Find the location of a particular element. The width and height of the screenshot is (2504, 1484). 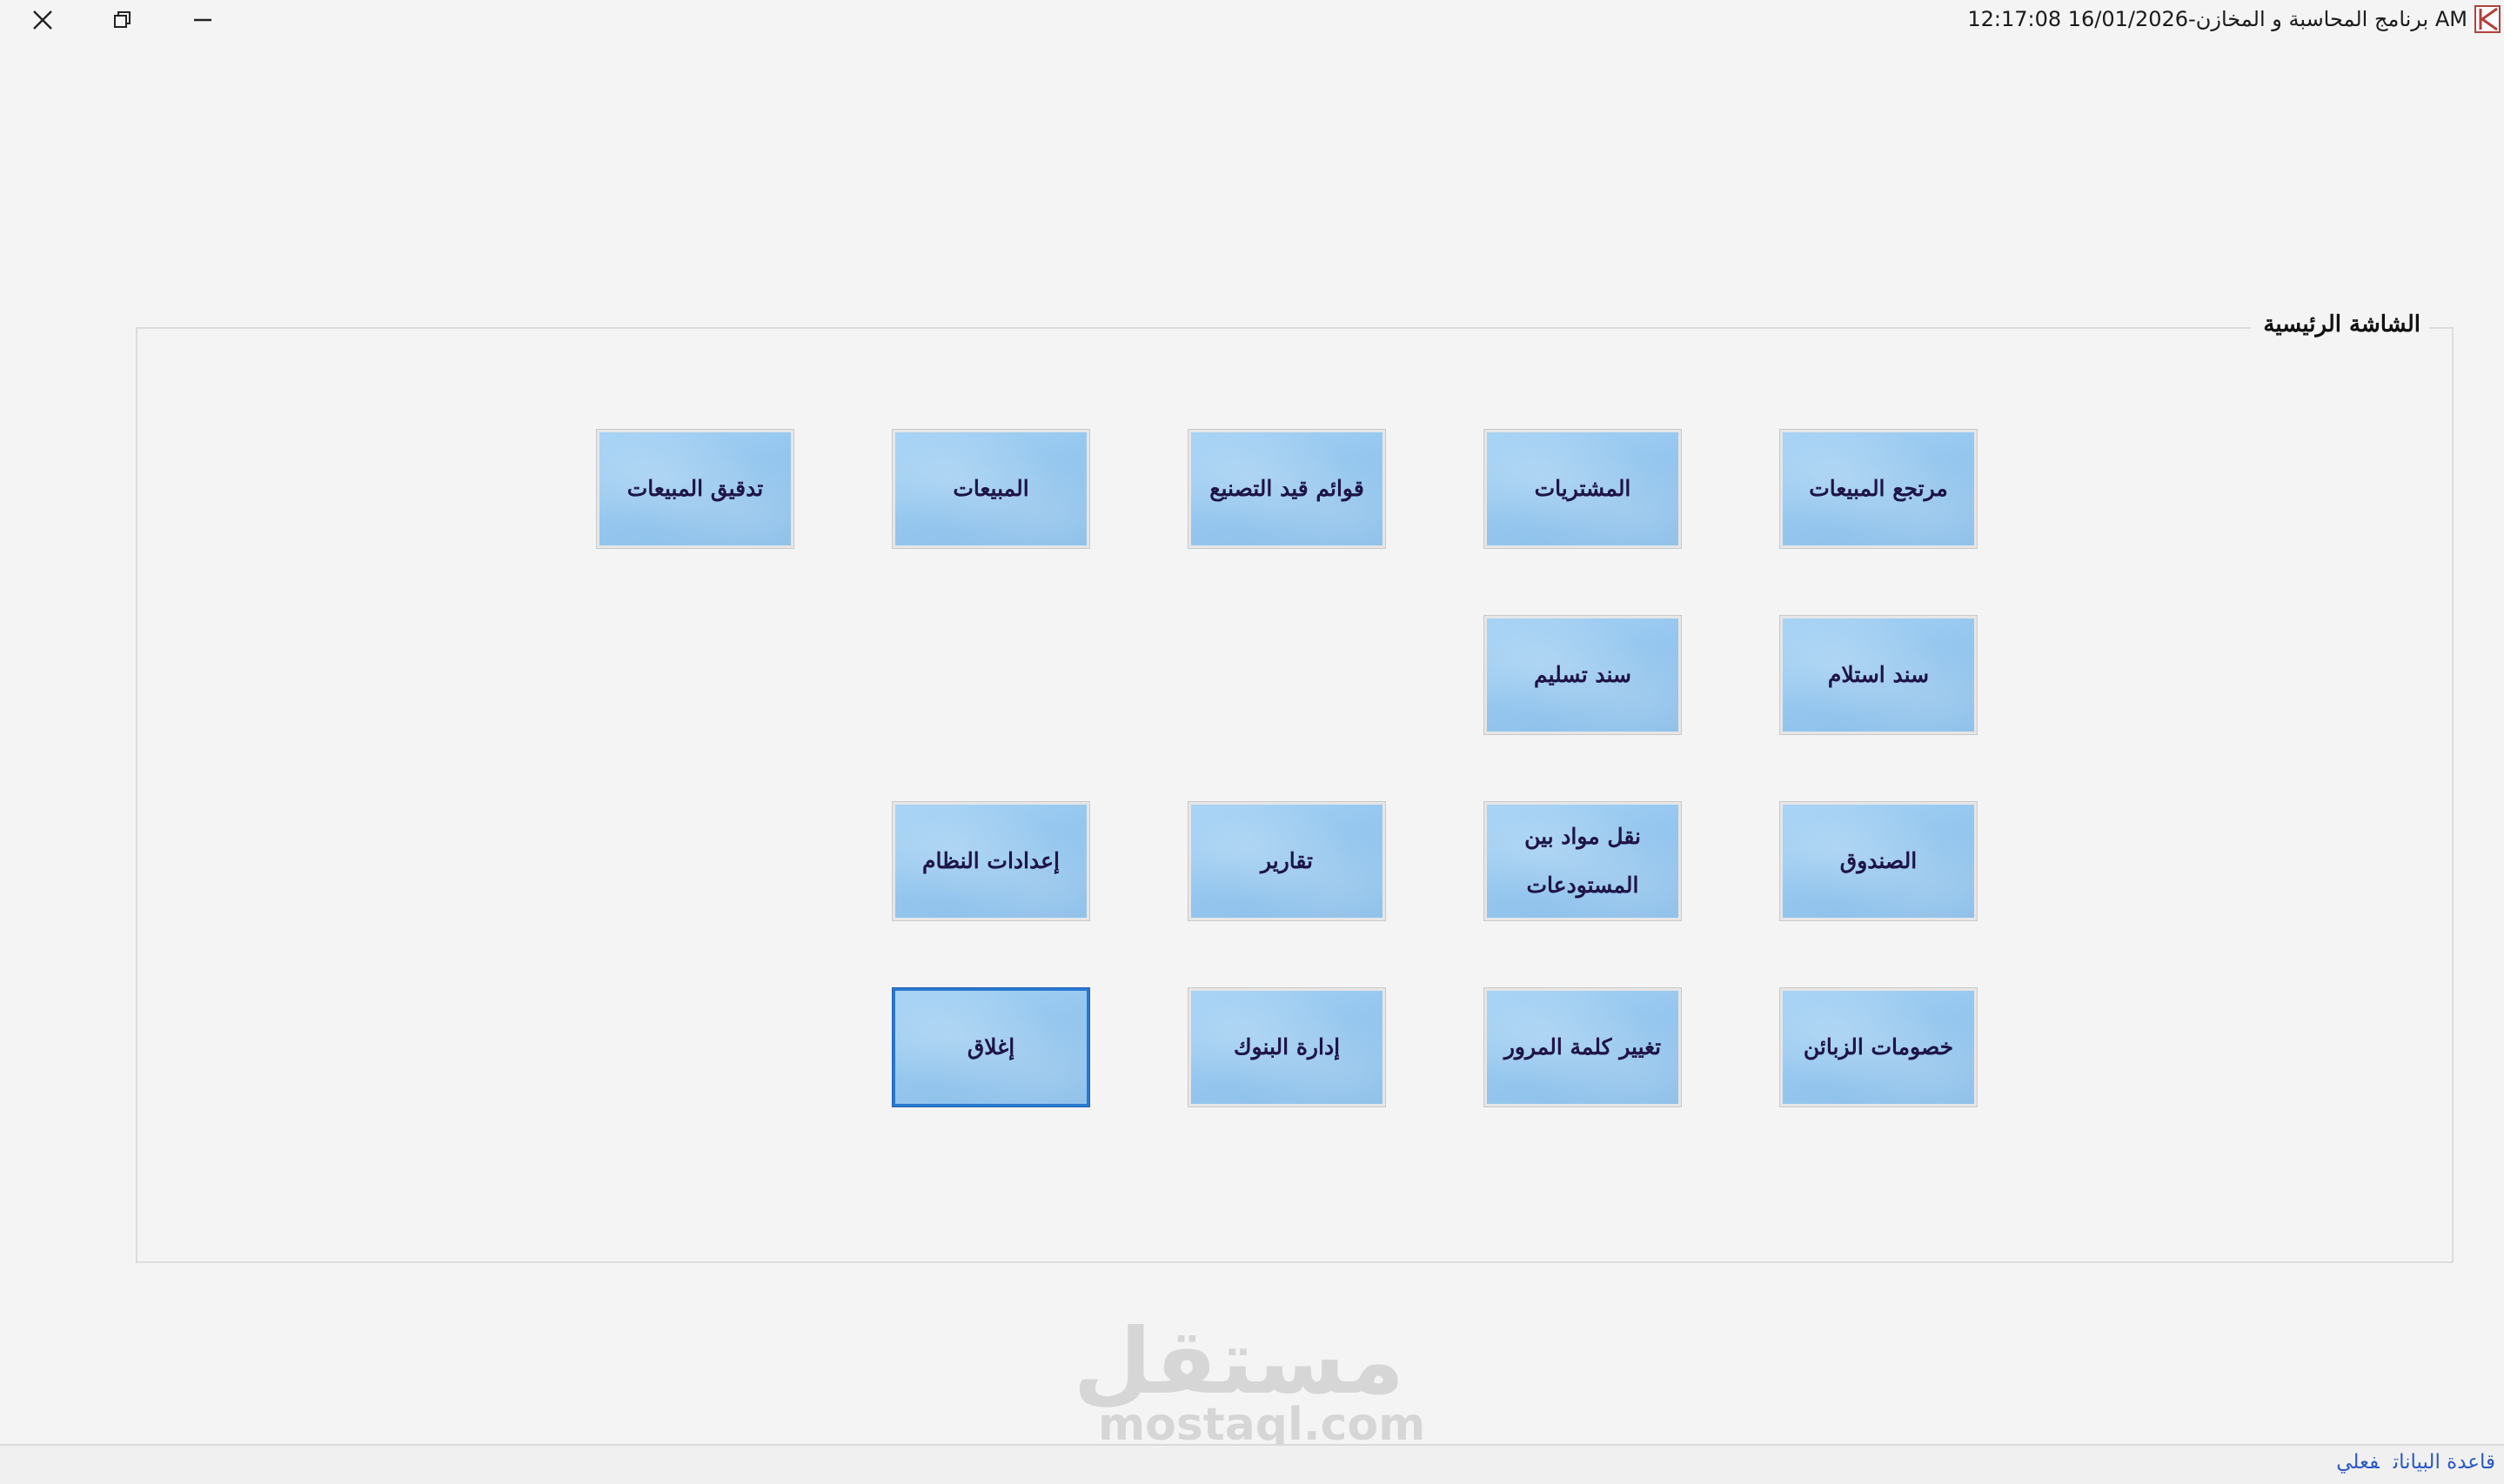

minimize-window-button is located at coordinates (203, 20).